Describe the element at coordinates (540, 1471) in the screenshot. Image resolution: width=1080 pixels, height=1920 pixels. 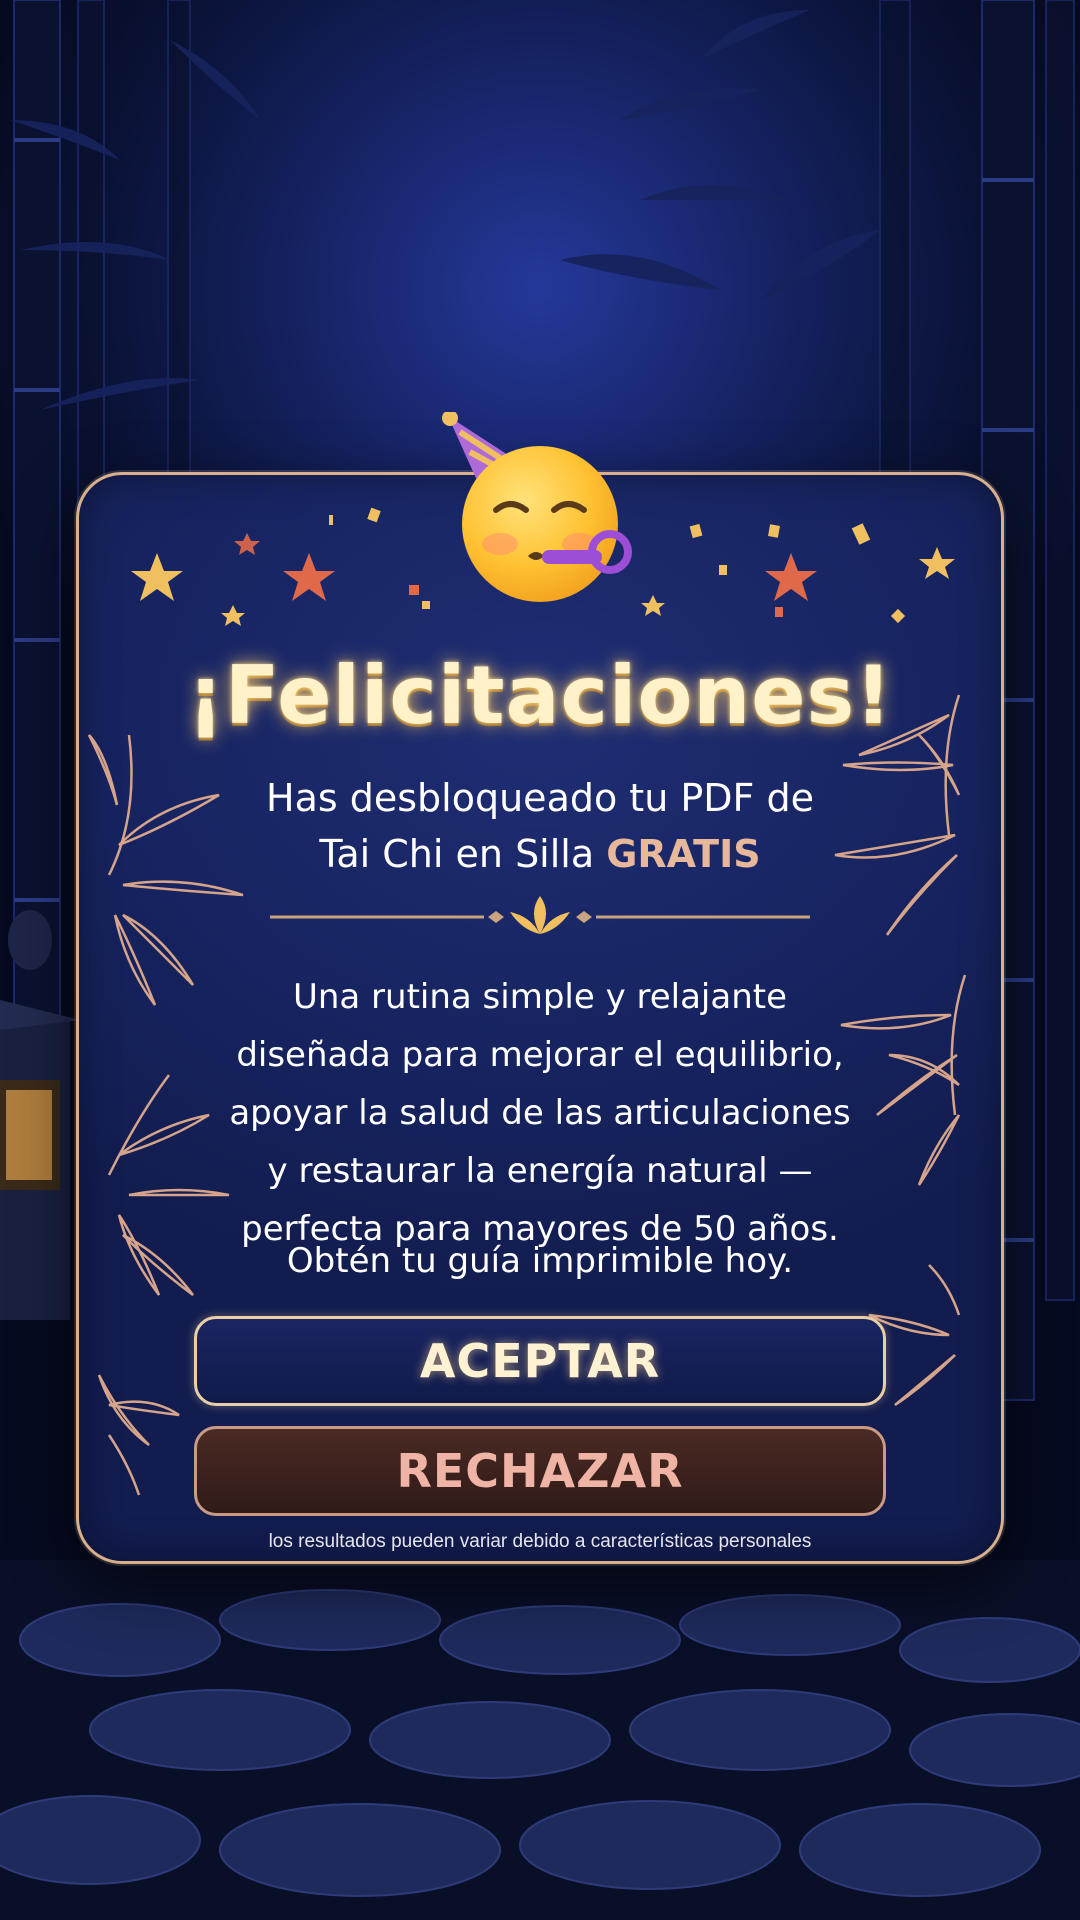
I see `reject-button: RECHAZAR` at that location.